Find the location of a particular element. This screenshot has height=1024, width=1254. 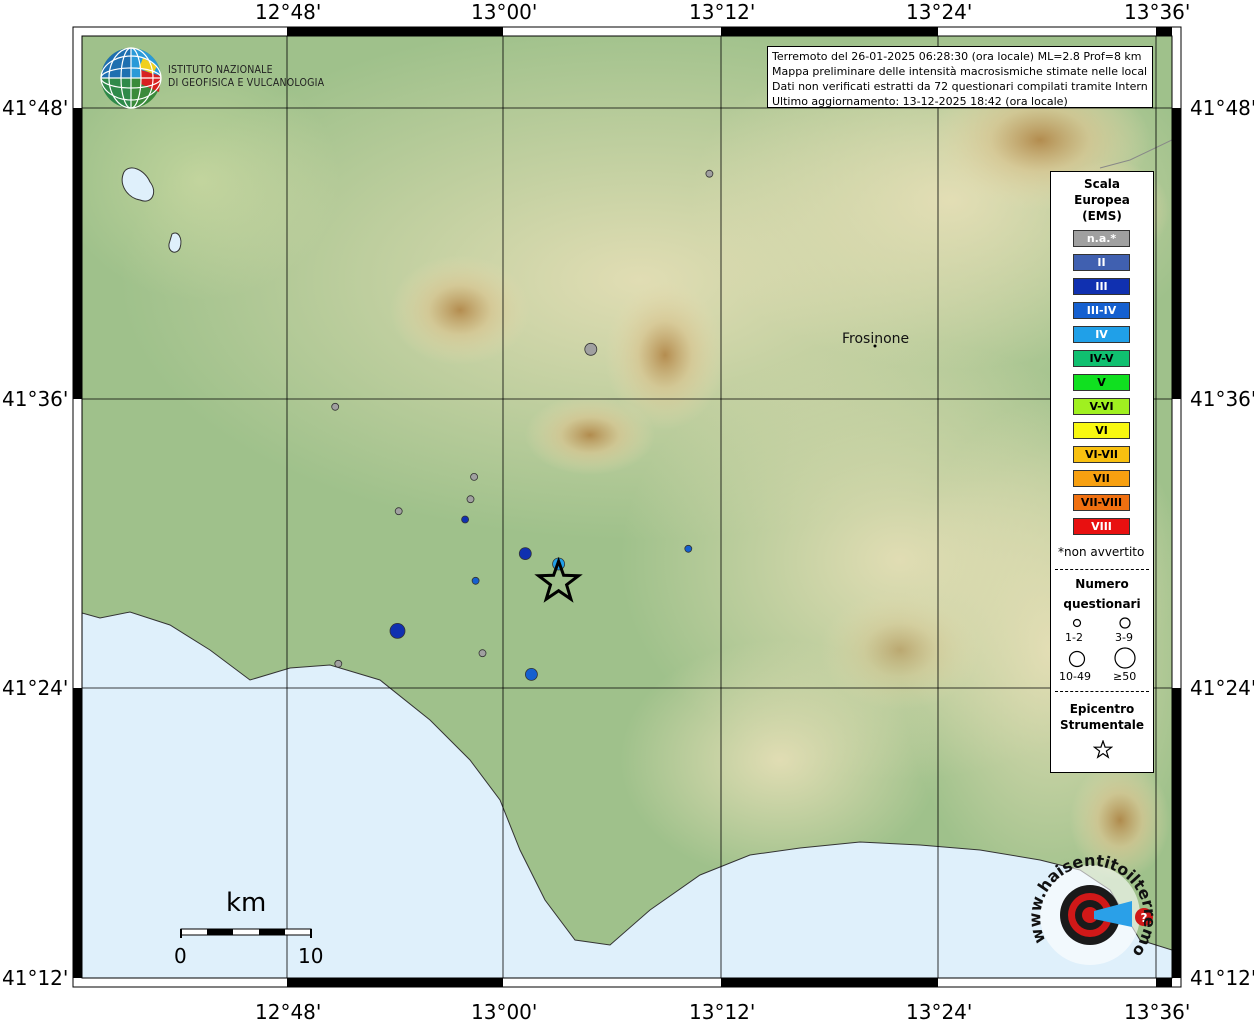

not-felt-note: *non avvertito is located at coordinates (1101, 552).